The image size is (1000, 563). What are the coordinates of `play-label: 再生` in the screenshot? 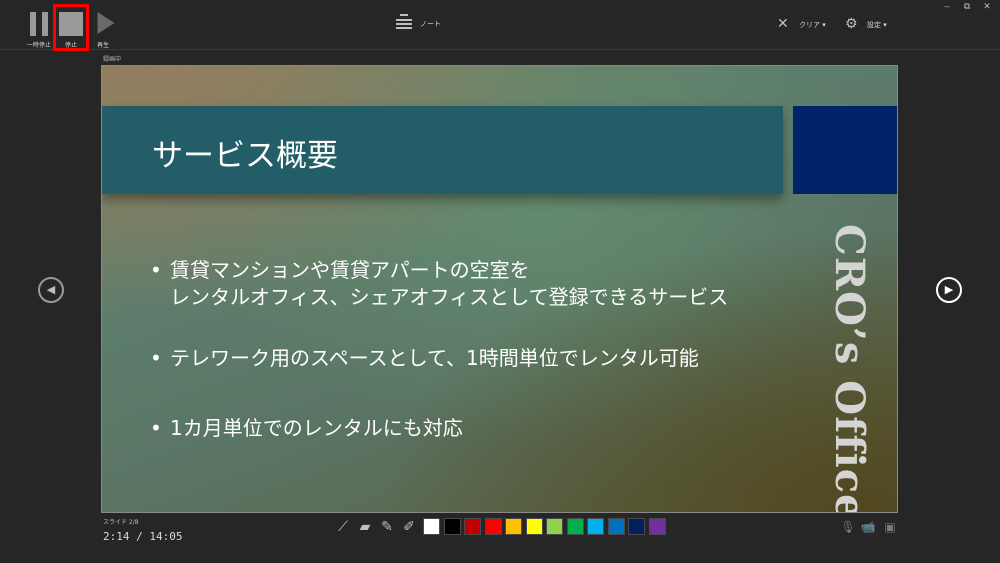 It's located at (102, 45).